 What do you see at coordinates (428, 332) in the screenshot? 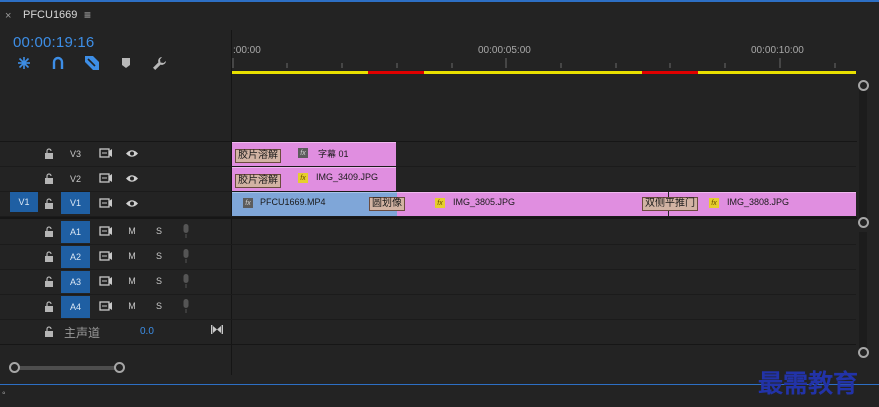
I see `track-master: 主声道 0.0` at bounding box center [428, 332].